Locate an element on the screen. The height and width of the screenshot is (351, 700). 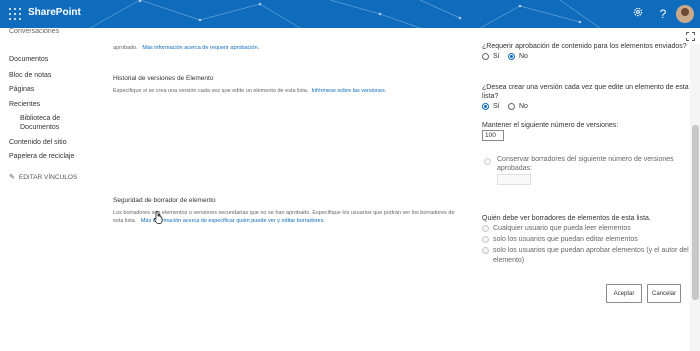
nav-subitem-biblioteca-line1: Biblioteca de is located at coordinates (40, 118).